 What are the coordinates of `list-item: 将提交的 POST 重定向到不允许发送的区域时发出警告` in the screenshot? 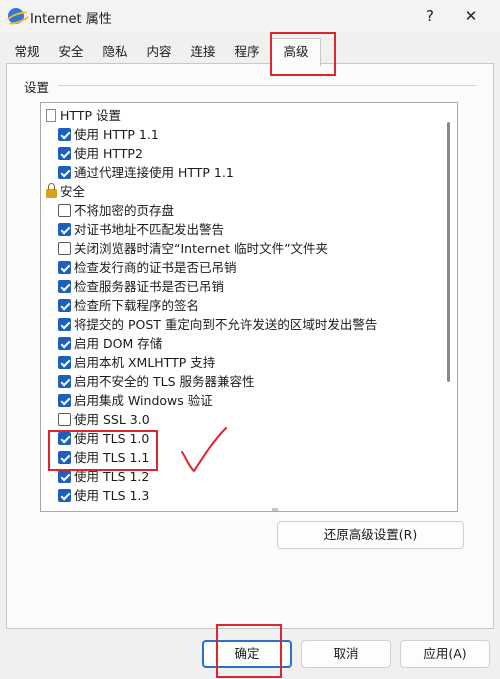 It's located at (241, 324).